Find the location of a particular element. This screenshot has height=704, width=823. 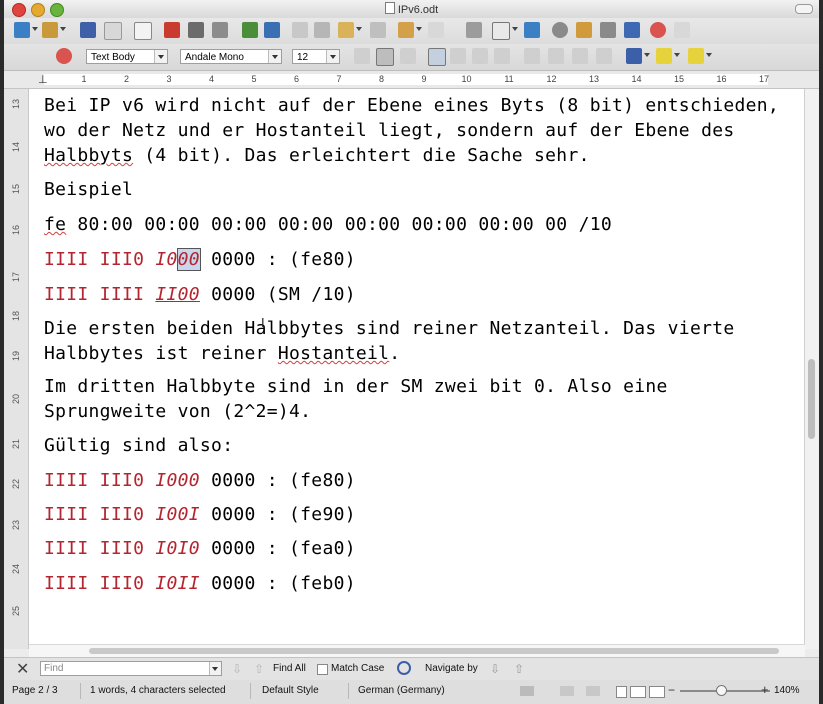

find-replace-icon is located at coordinates (404, 668).